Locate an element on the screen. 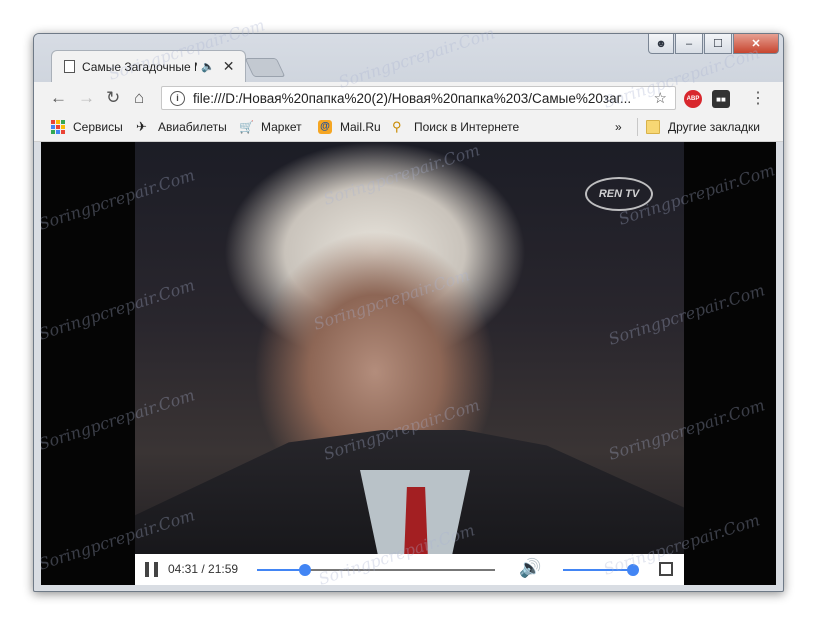  document-icon is located at coordinates (69, 66).